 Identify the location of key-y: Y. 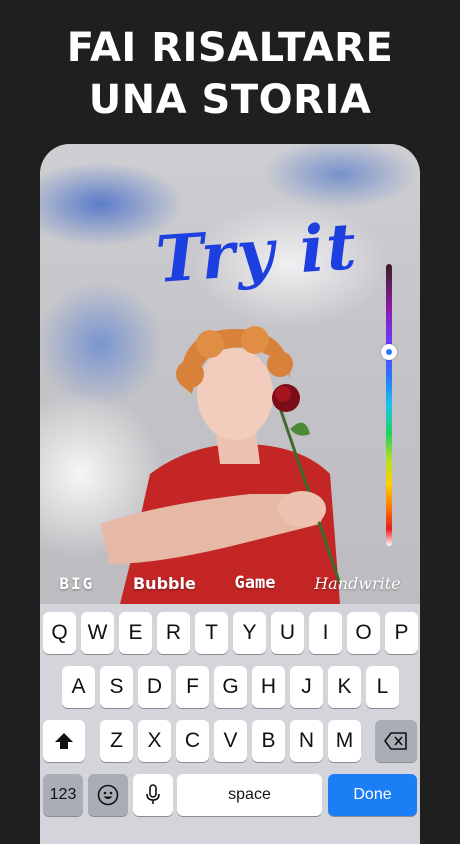
(249, 633).